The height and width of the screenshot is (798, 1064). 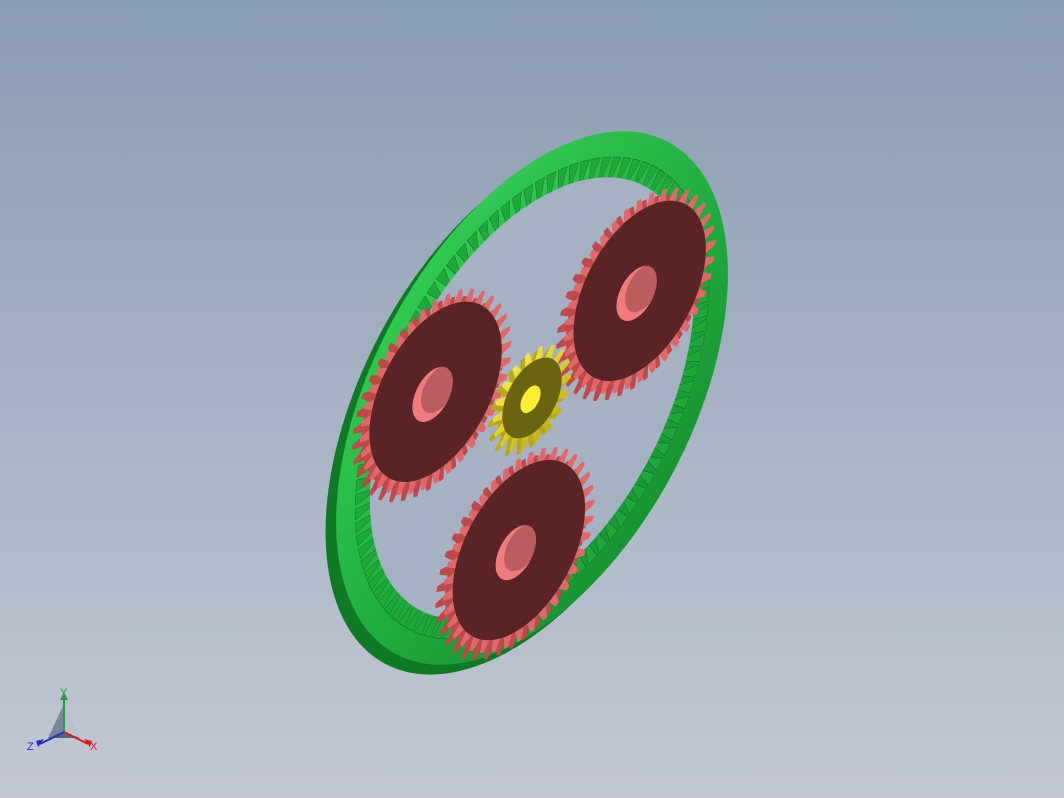 What do you see at coordinates (94, 747) in the screenshot?
I see `x-axis-label: X` at bounding box center [94, 747].